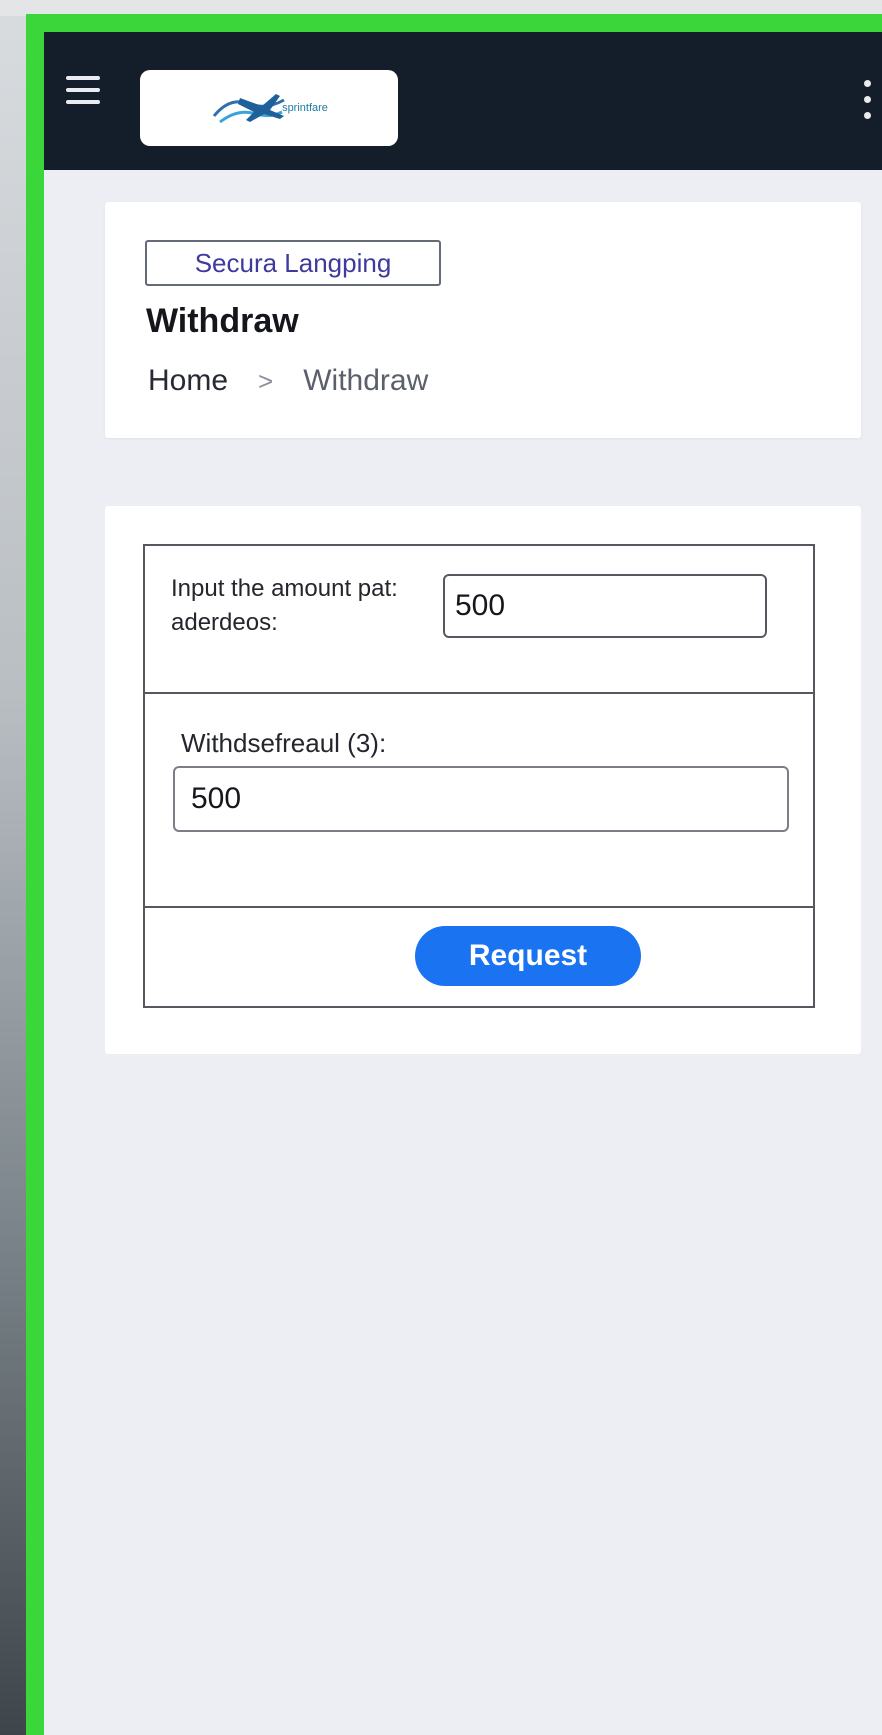 The height and width of the screenshot is (1735, 882). I want to click on amount-label: Input the amount pat: aderdeos:, so click(284, 605).